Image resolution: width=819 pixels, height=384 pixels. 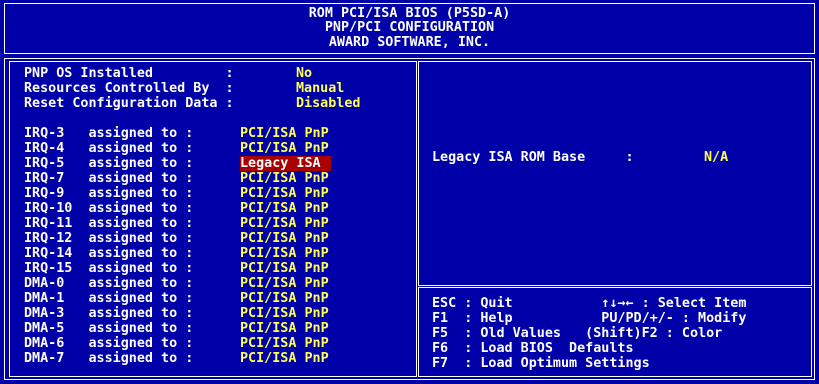 I want to click on irq-dma-label: DMA-1 assigned to :, so click(x=109, y=298).